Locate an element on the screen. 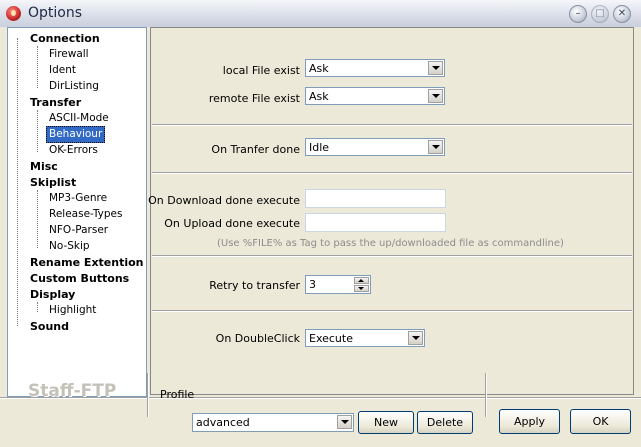  minimize-icon: – is located at coordinates (578, 13).